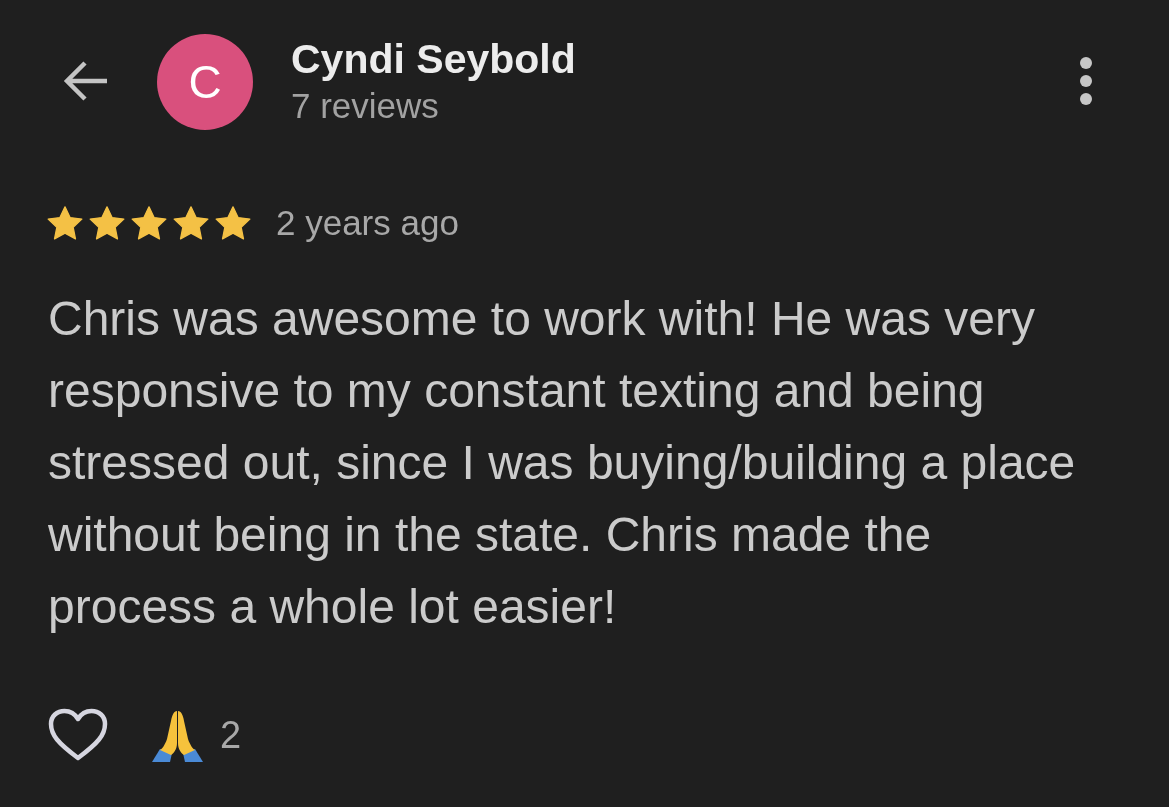  I want to click on more-icon, so click(1086, 81).